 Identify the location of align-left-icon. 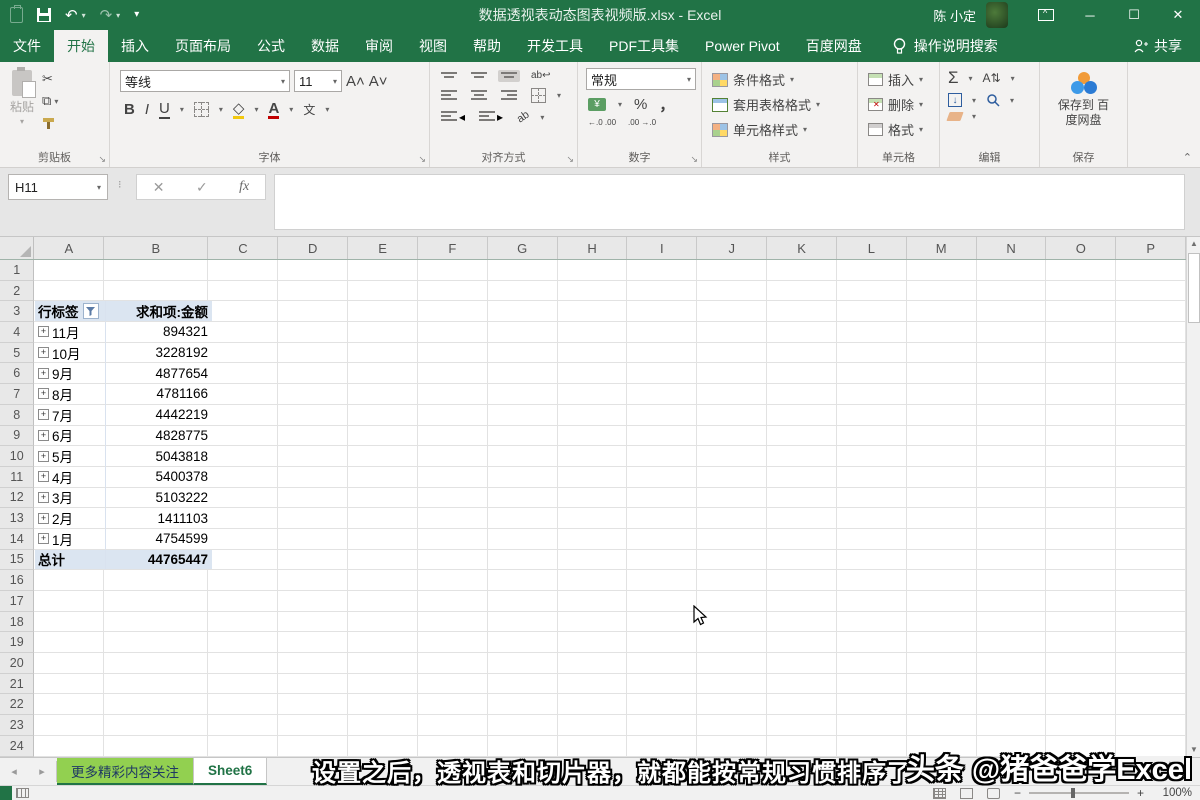
(449, 96).